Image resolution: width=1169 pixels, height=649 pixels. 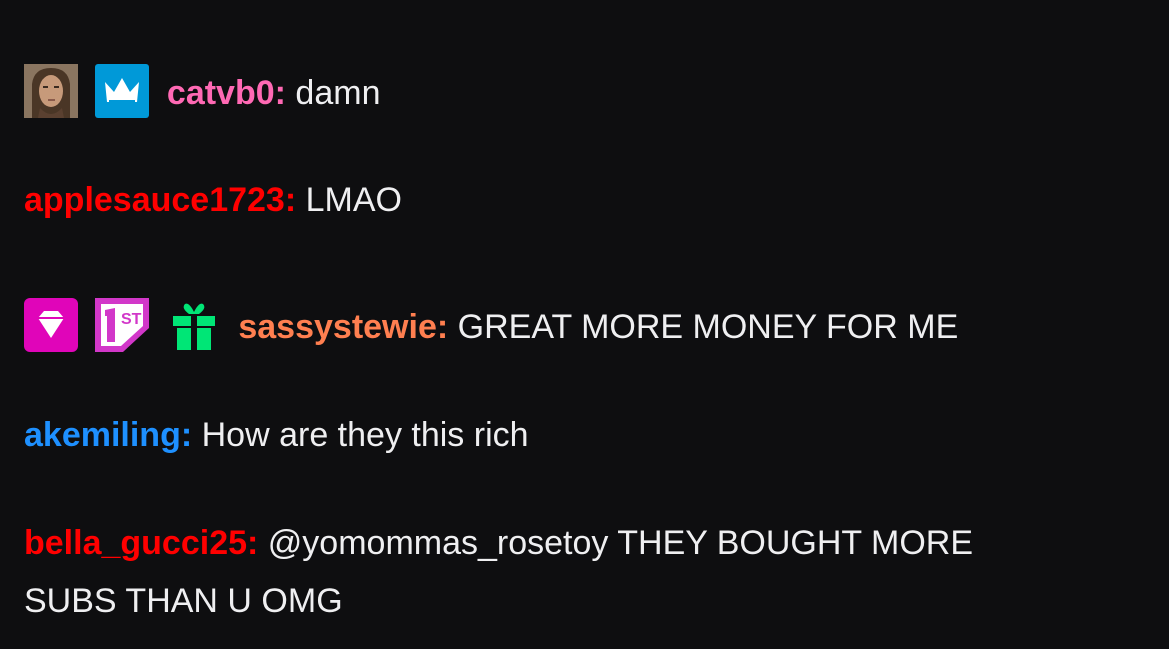 I want to click on username: applesauce1723:, so click(x=160, y=200).